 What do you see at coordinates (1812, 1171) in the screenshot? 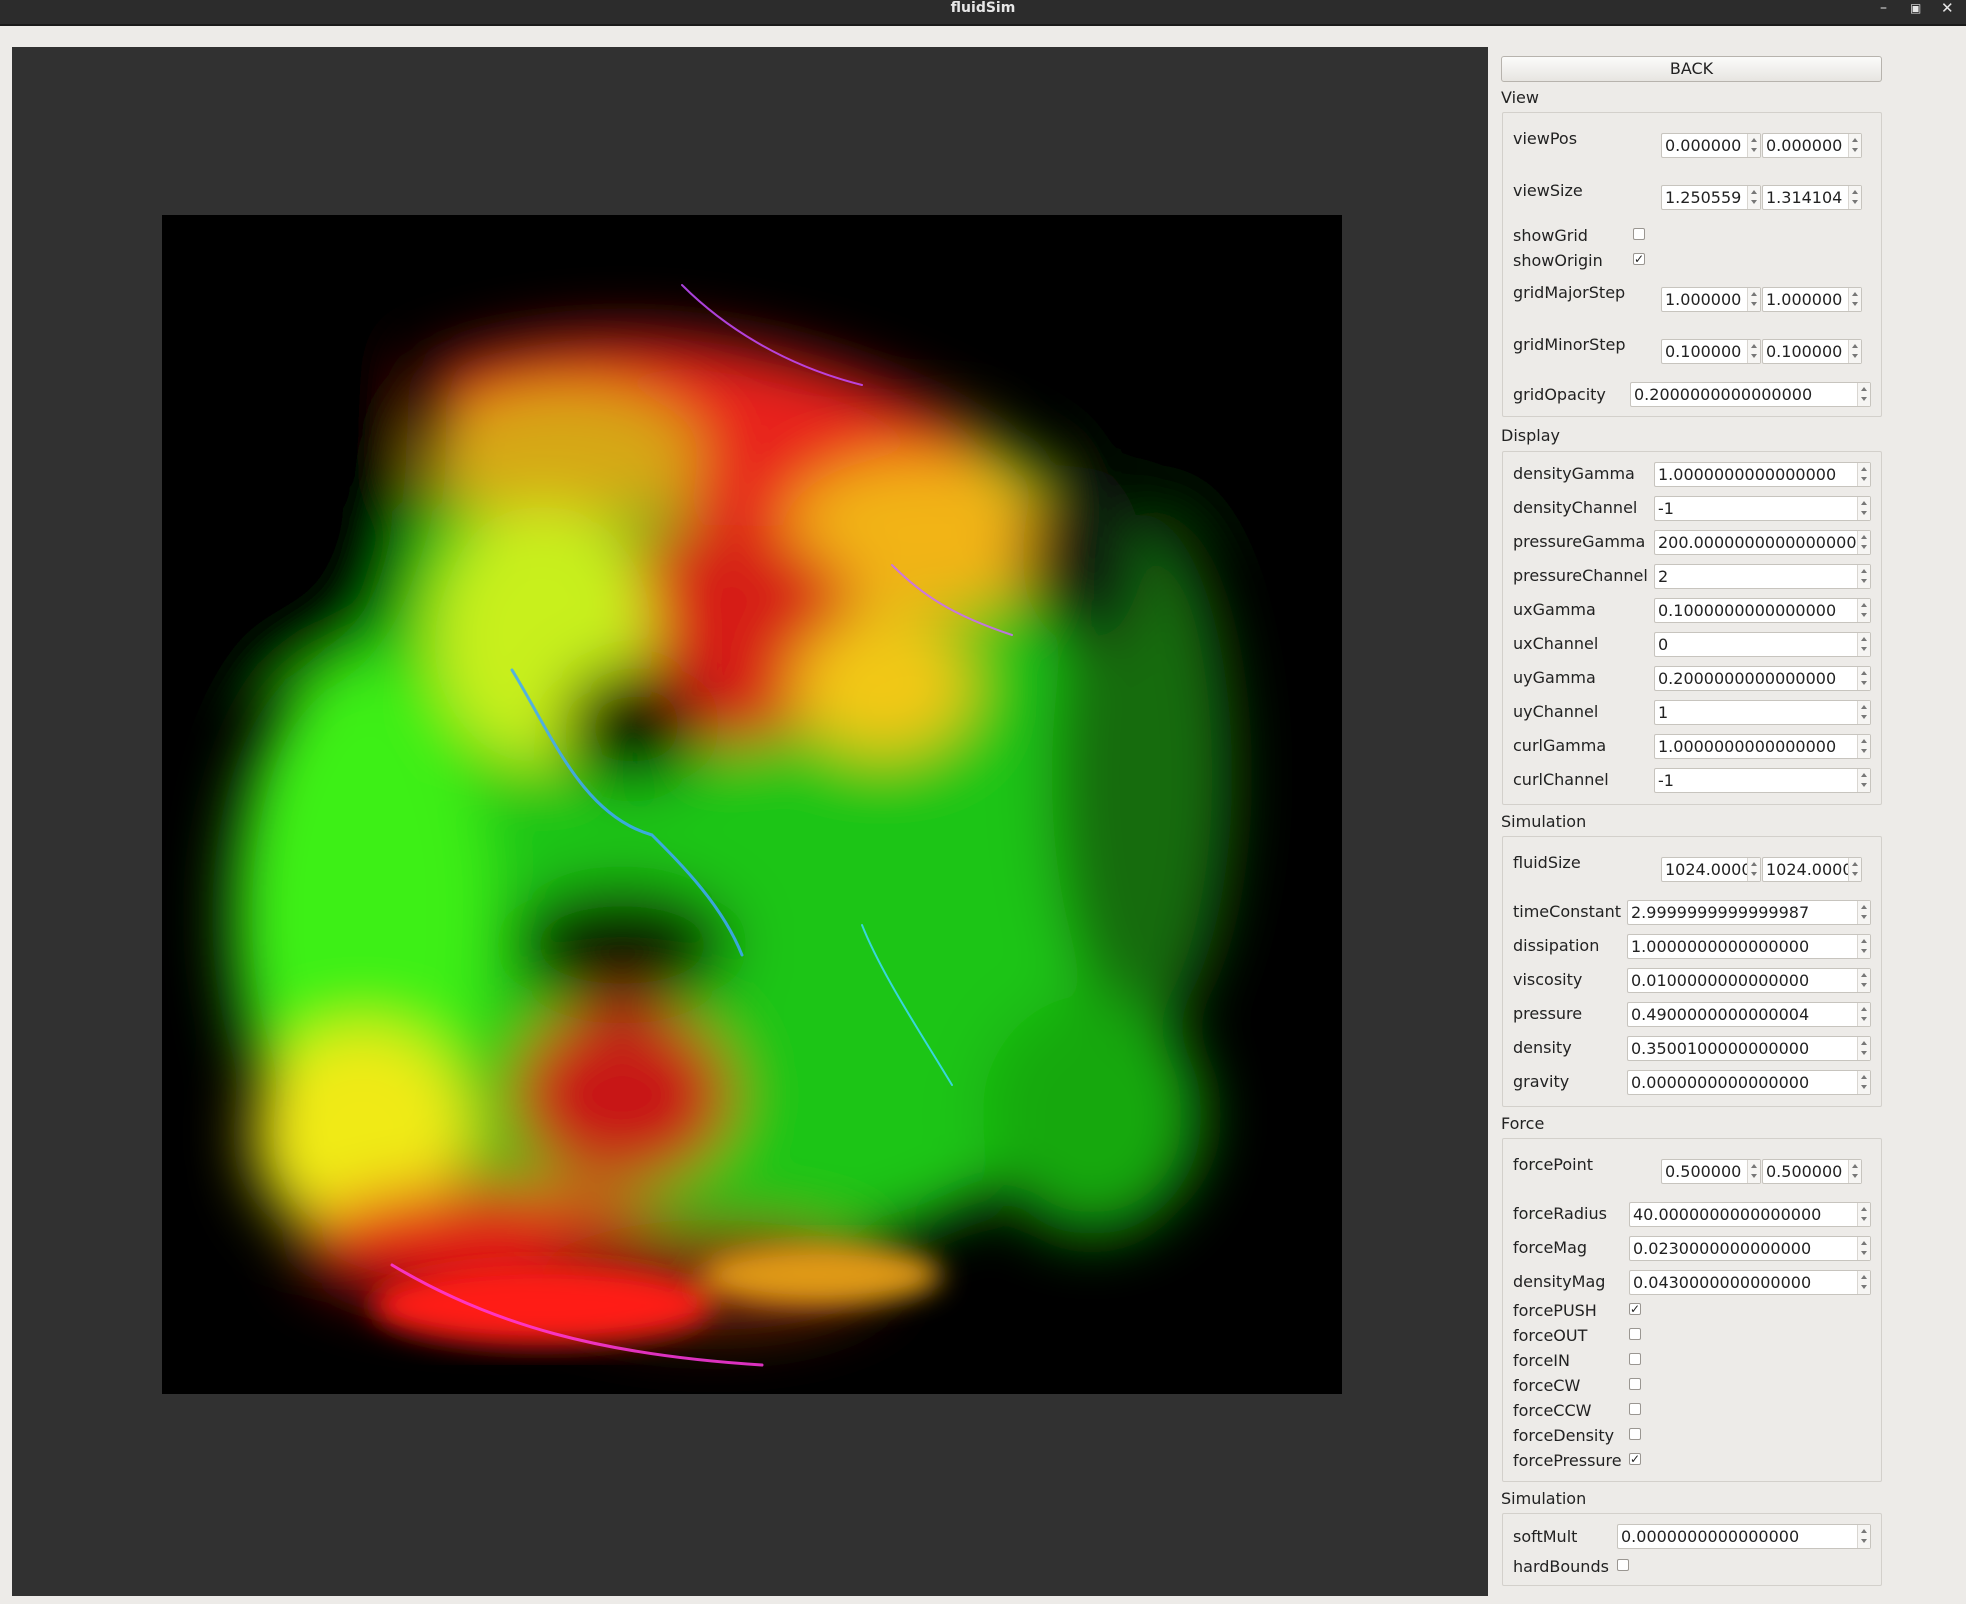
I see `forcepoint-y-spinbox: 0.500000` at bounding box center [1812, 1171].